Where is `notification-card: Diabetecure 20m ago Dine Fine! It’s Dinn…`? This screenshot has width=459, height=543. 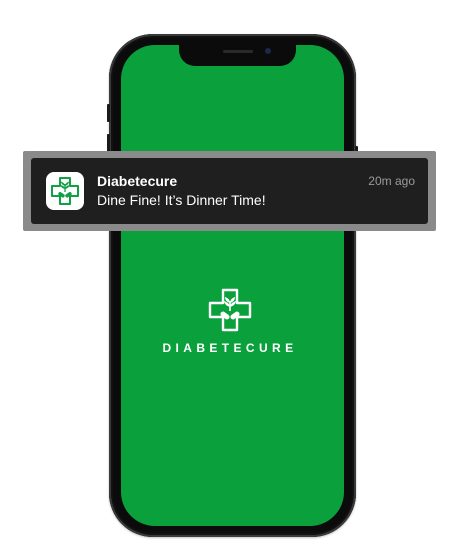
notification-card: Diabetecure 20m ago Dine Fine! It’s Dinn… is located at coordinates (229, 191).